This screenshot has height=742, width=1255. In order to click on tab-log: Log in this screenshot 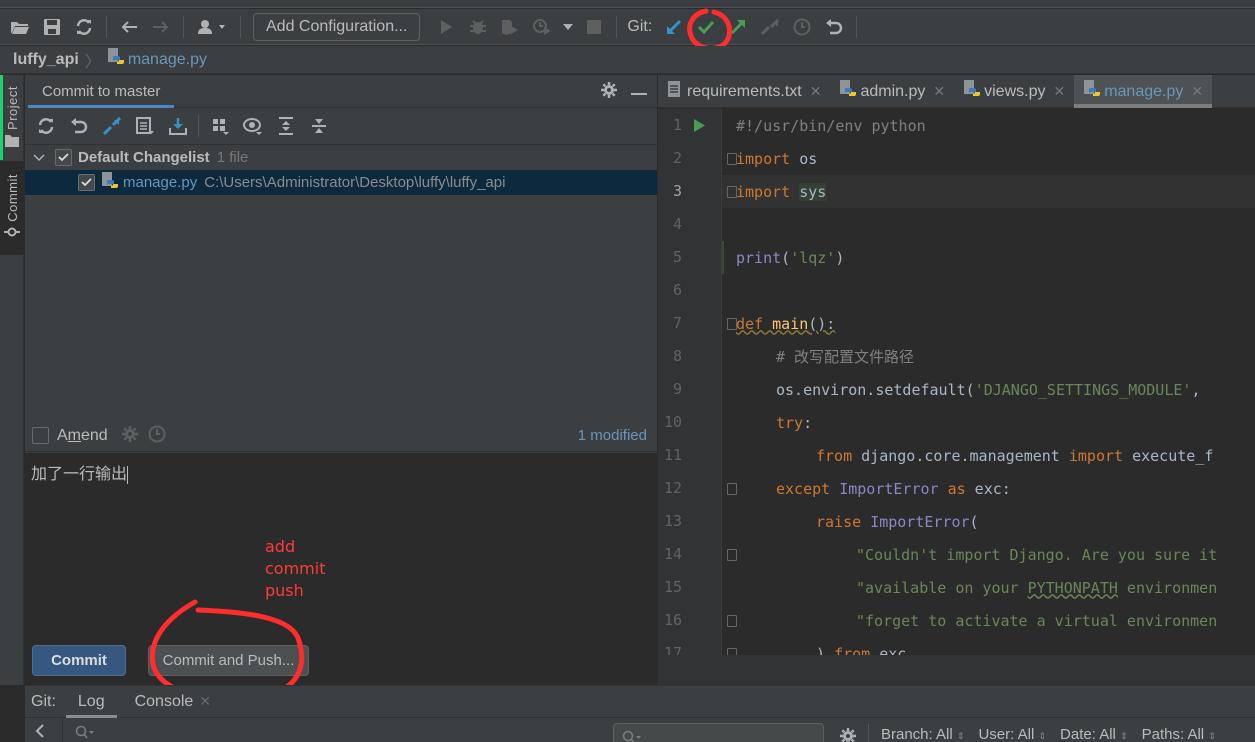, I will do `click(91, 702)`.